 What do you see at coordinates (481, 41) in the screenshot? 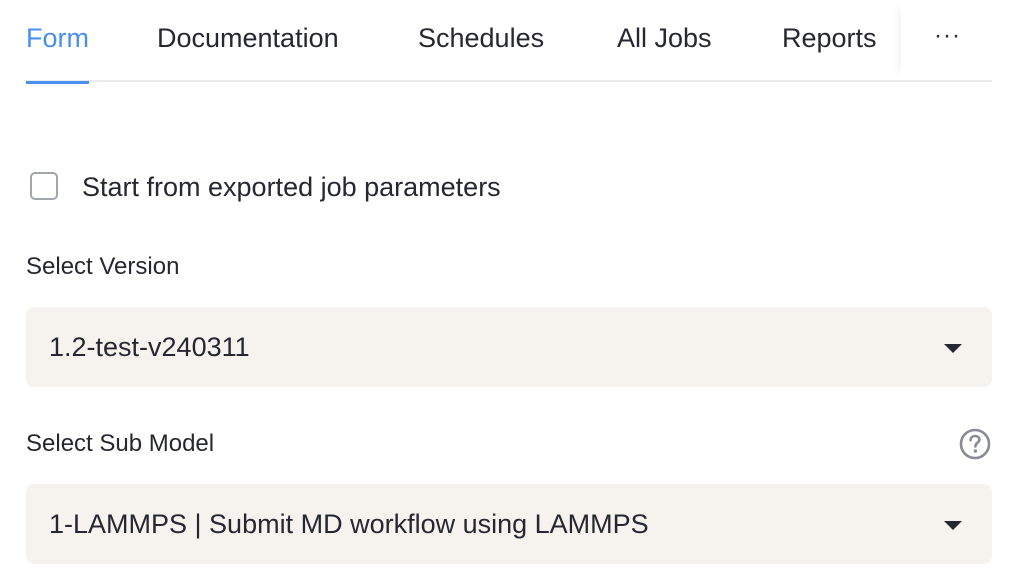
I see `tab-schedules: Schedules` at bounding box center [481, 41].